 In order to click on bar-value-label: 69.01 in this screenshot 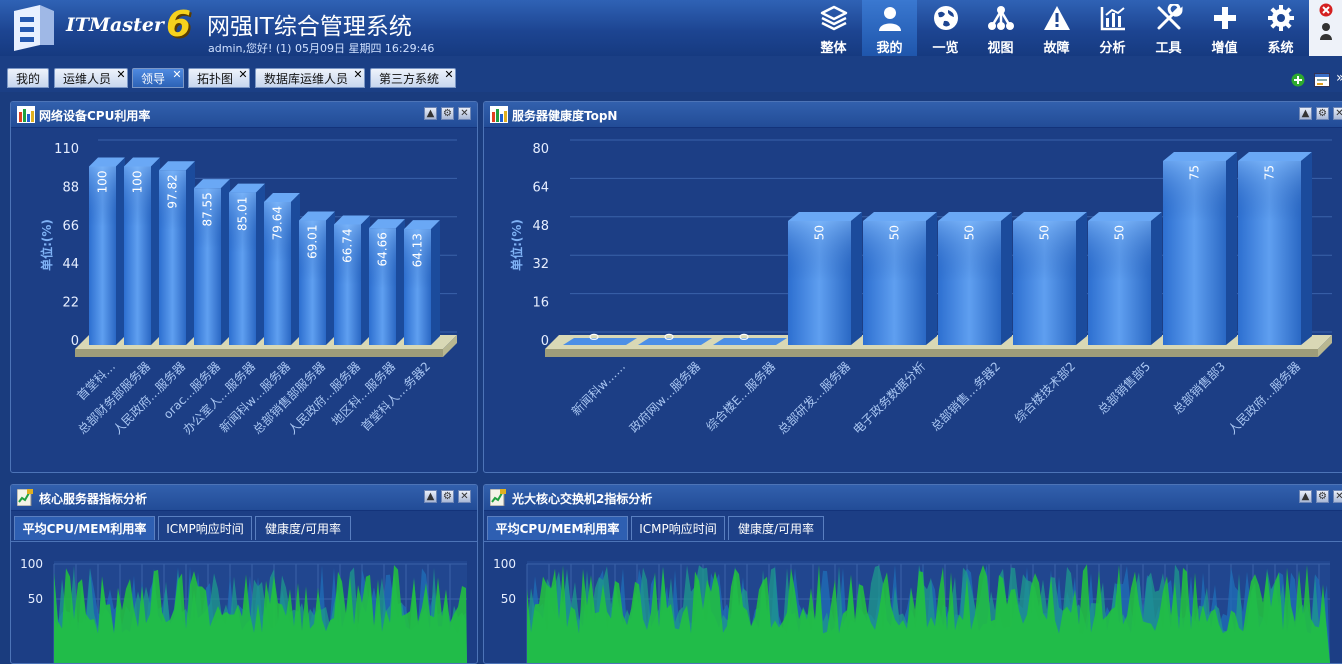, I will do `click(313, 242)`.